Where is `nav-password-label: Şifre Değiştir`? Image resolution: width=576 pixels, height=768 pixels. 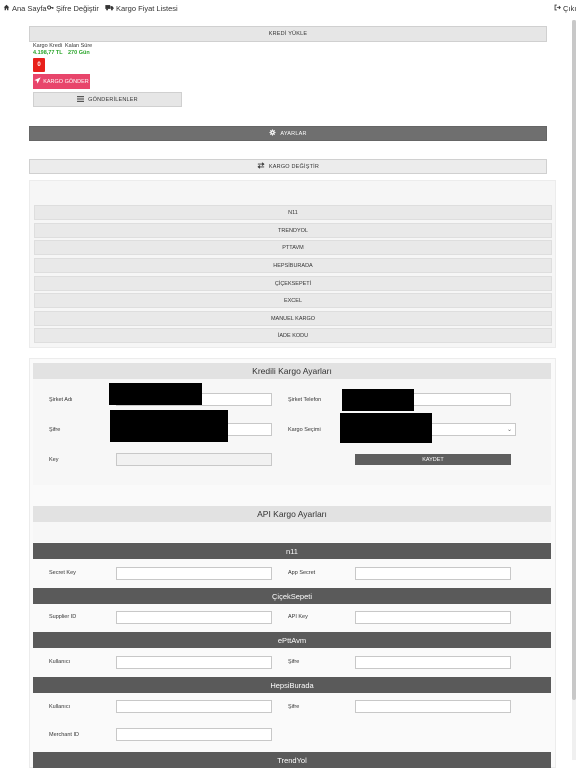 nav-password-label: Şifre Değiştir is located at coordinates (77, 8).